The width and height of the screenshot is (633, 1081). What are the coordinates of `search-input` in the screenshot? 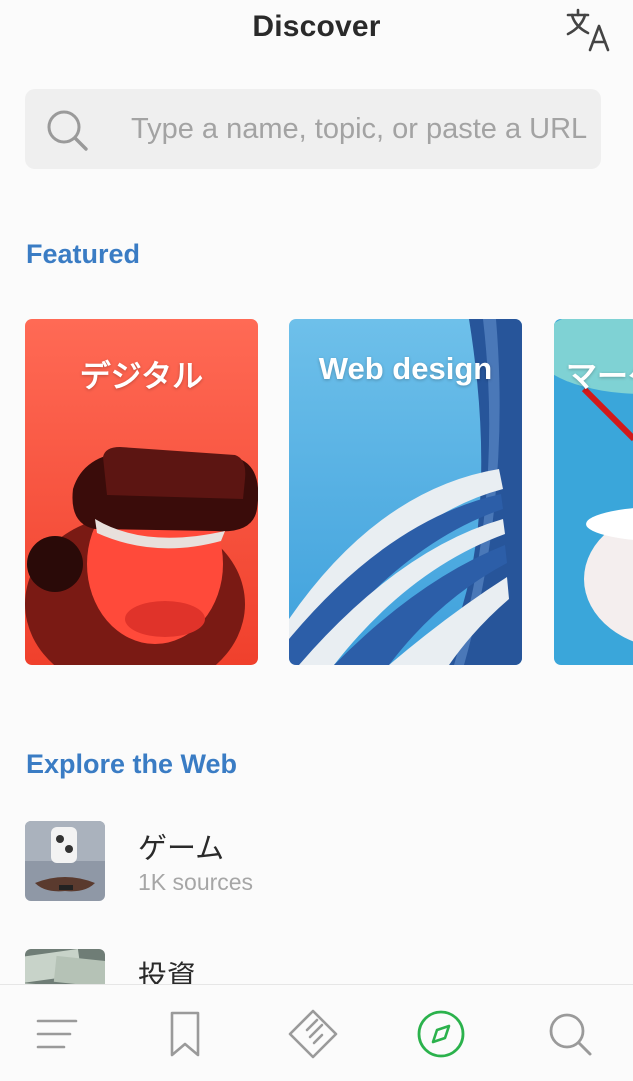 It's located at (366, 129).